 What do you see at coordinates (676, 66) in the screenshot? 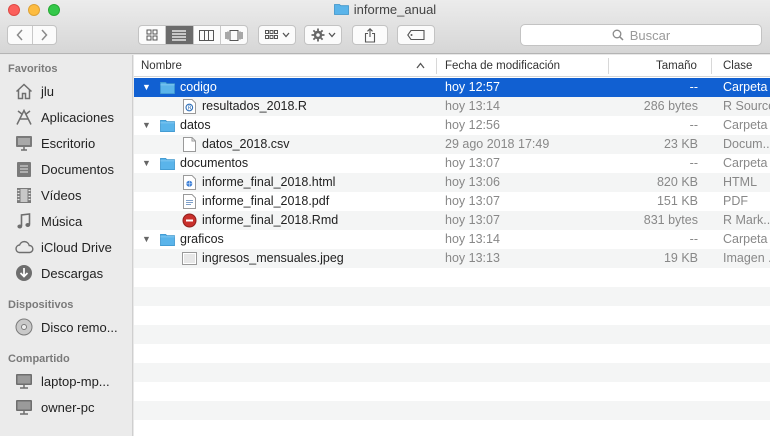
I see `column-header-size: Tamaño` at bounding box center [676, 66].